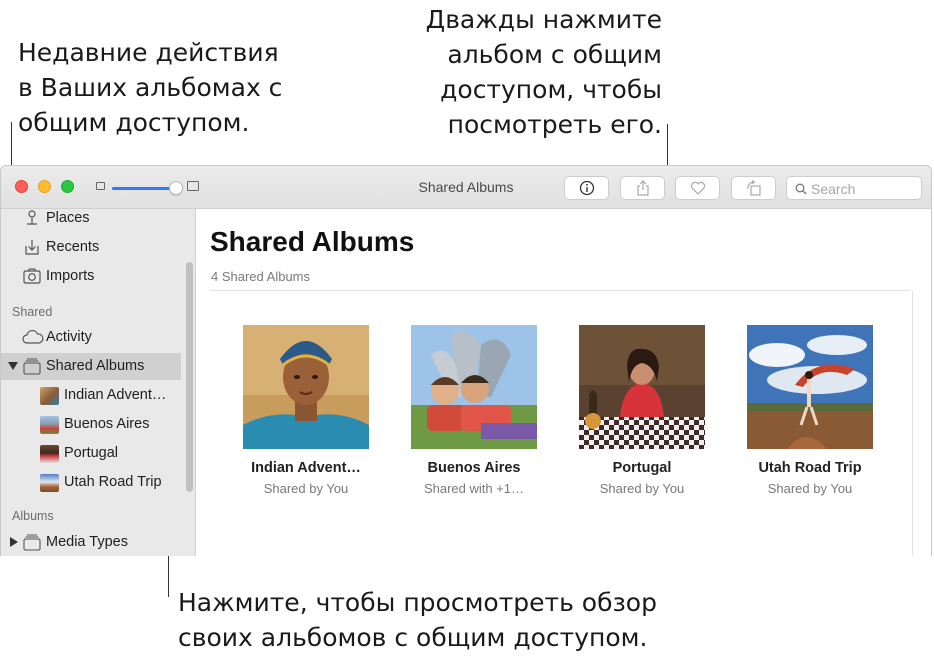  I want to click on search-icon, so click(801, 189).